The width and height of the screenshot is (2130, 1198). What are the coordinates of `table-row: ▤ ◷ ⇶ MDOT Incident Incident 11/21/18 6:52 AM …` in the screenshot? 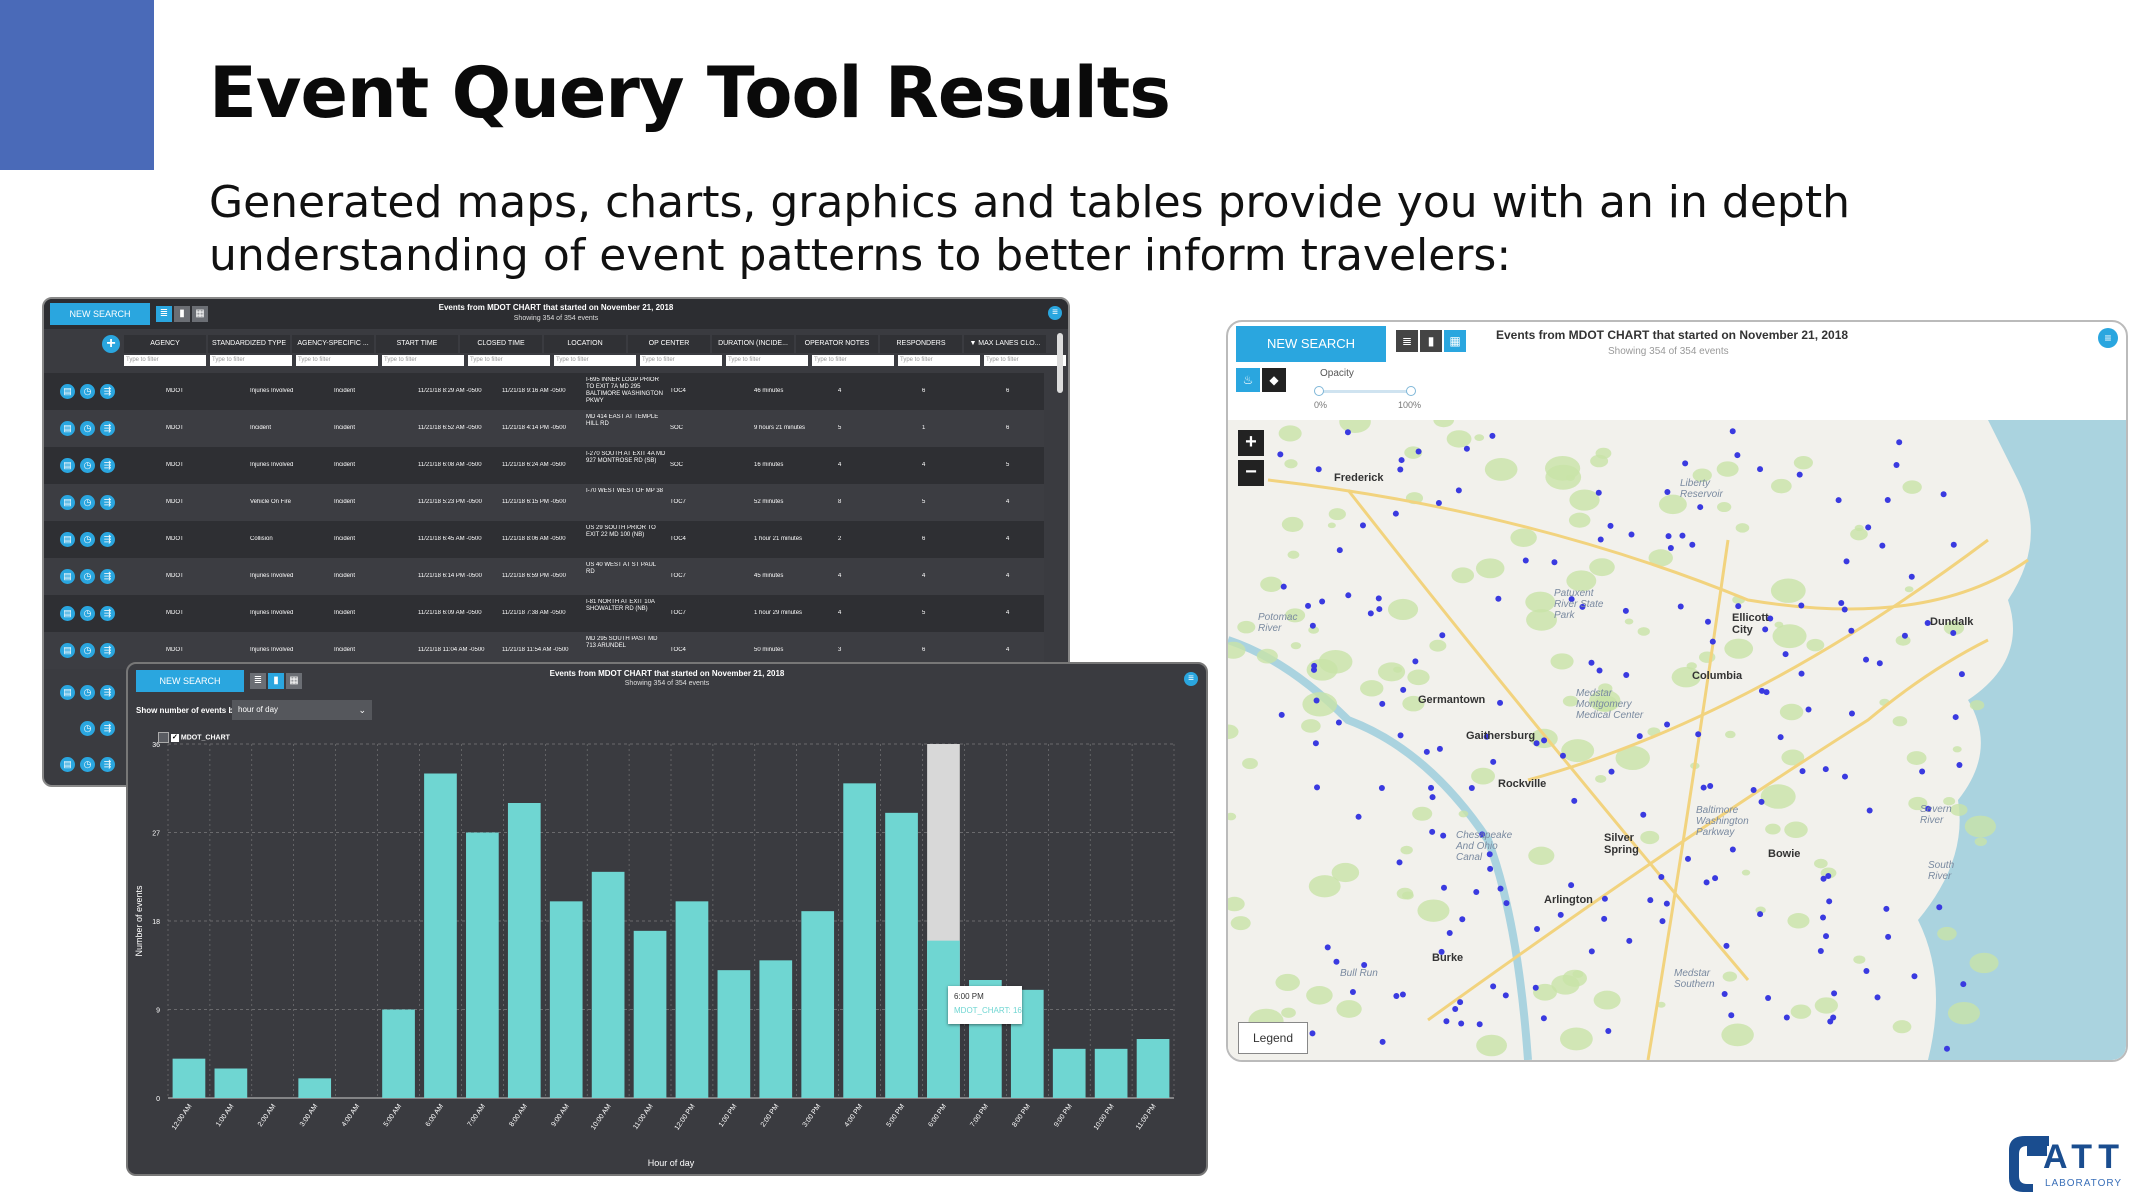 It's located at (544, 428).